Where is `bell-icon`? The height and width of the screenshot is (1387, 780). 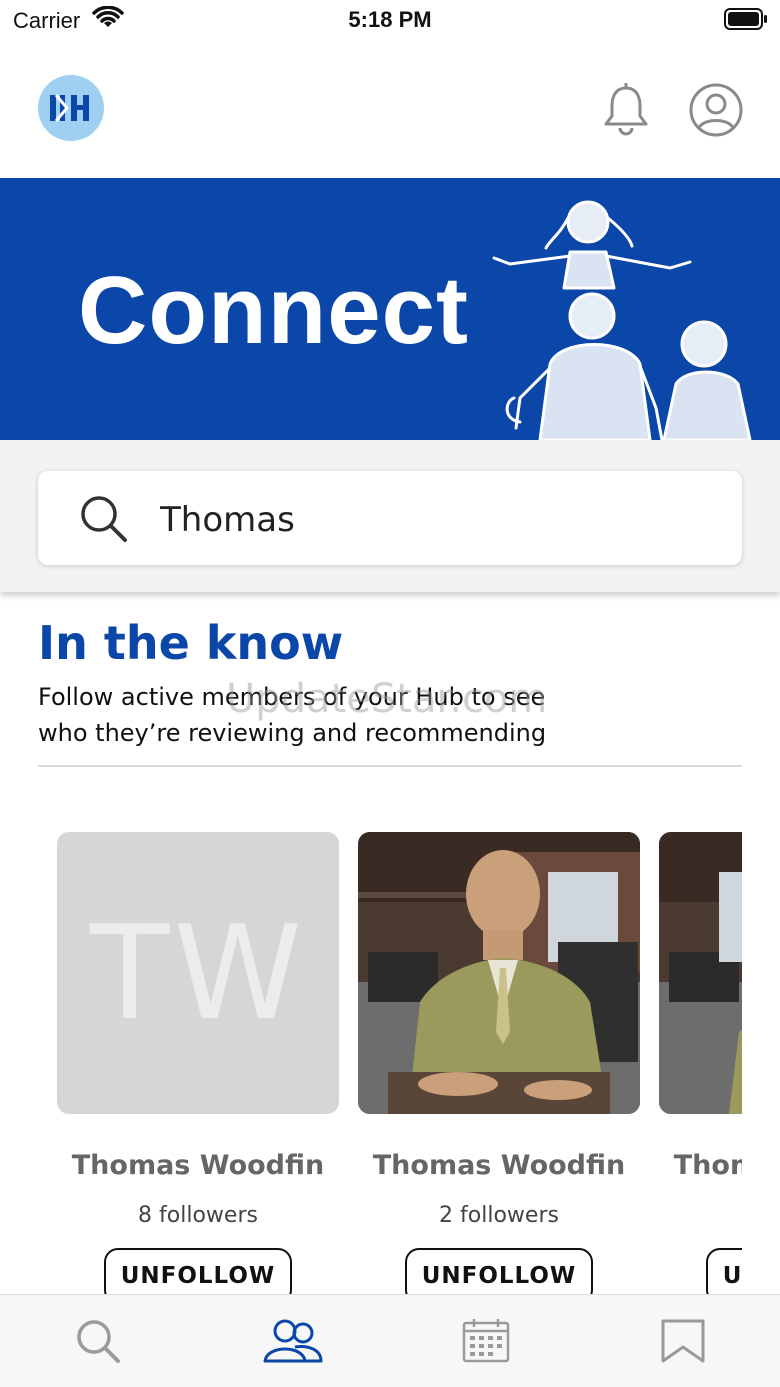
bell-icon is located at coordinates (626, 109).